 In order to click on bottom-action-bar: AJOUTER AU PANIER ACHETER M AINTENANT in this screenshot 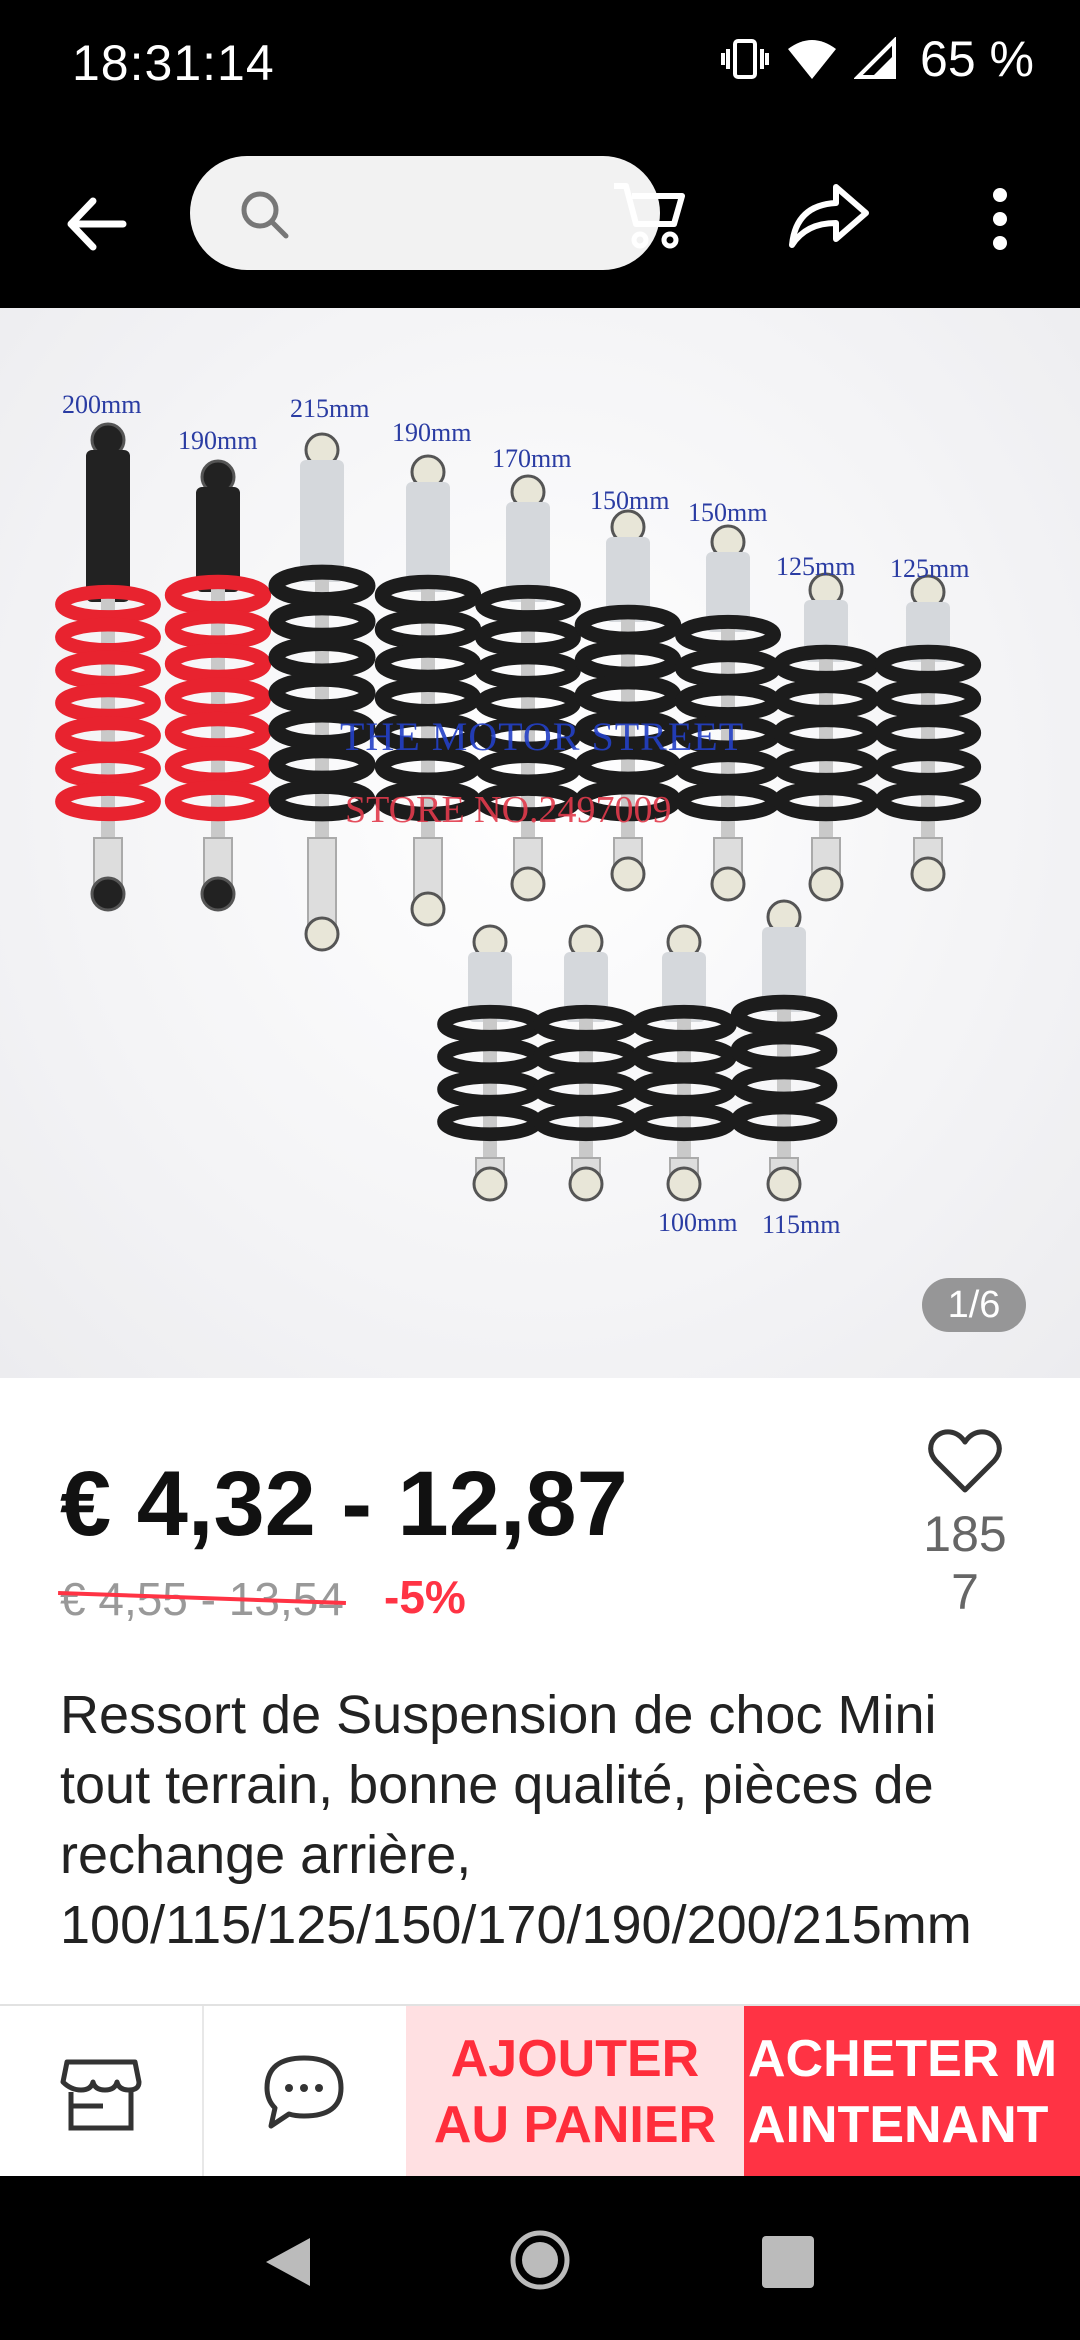, I will do `click(540, 2091)`.